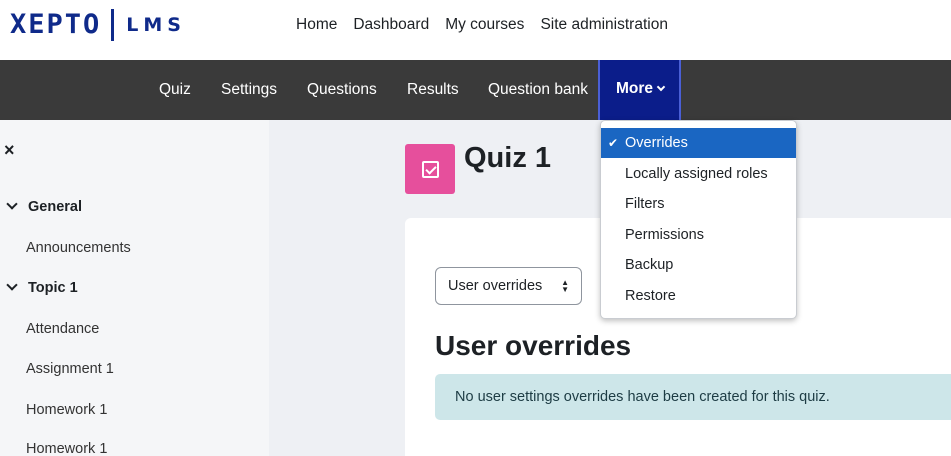 Image resolution: width=951 pixels, height=456 pixels. What do you see at coordinates (533, 345) in the screenshot?
I see `section-heading: User overrides` at bounding box center [533, 345].